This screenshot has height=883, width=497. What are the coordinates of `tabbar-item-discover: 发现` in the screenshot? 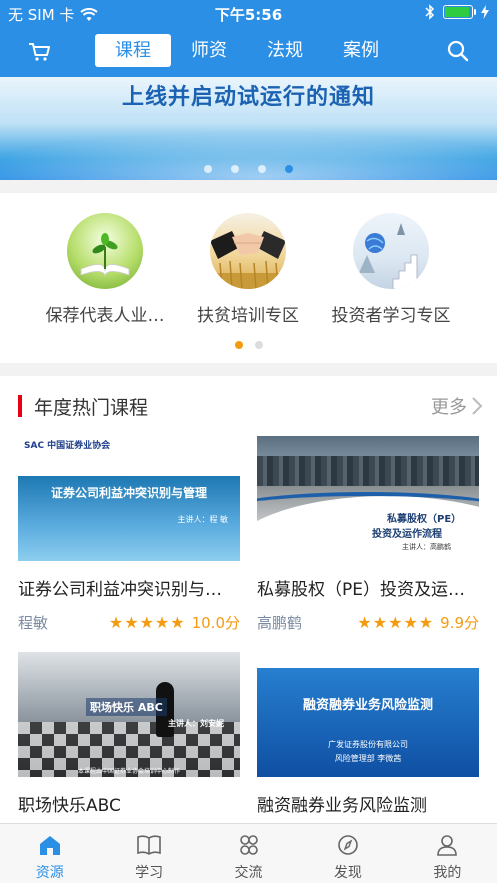 It's located at (347, 853).